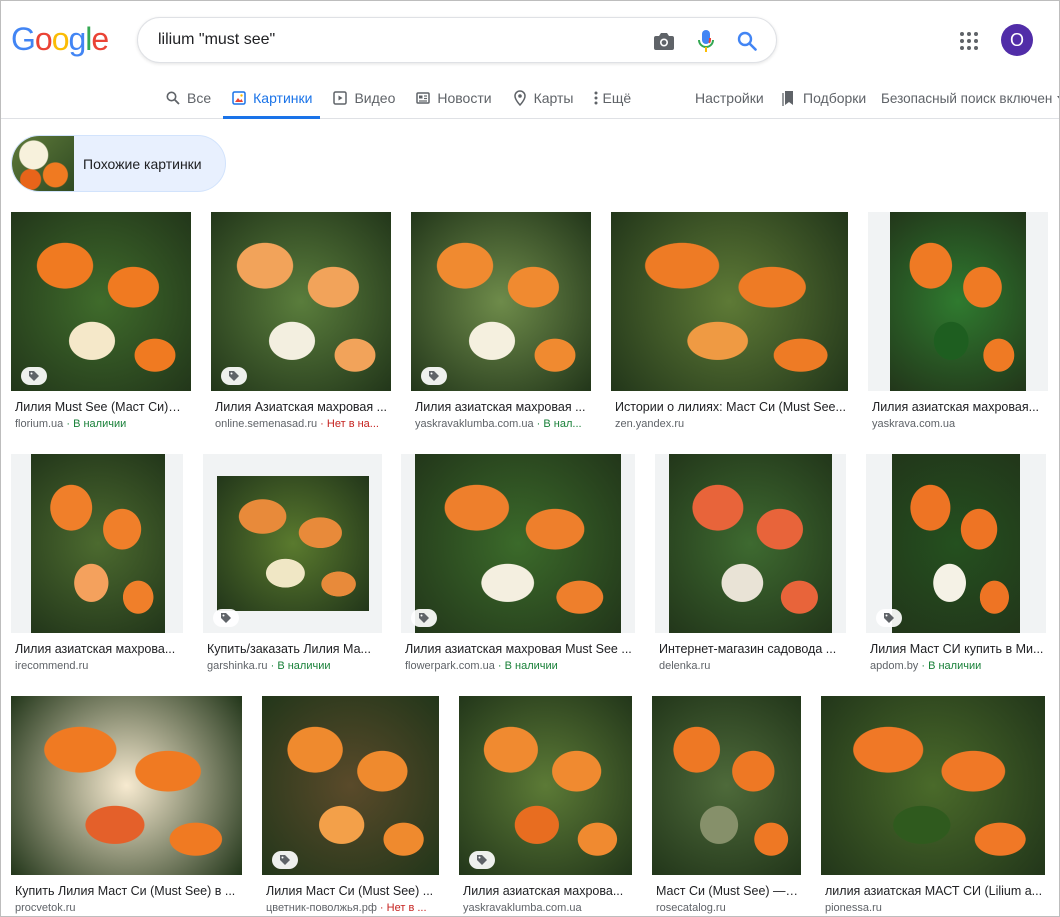 The image size is (1060, 917). Describe the element at coordinates (685, 666) in the screenshot. I see `source-domain: delenka.ru` at that location.